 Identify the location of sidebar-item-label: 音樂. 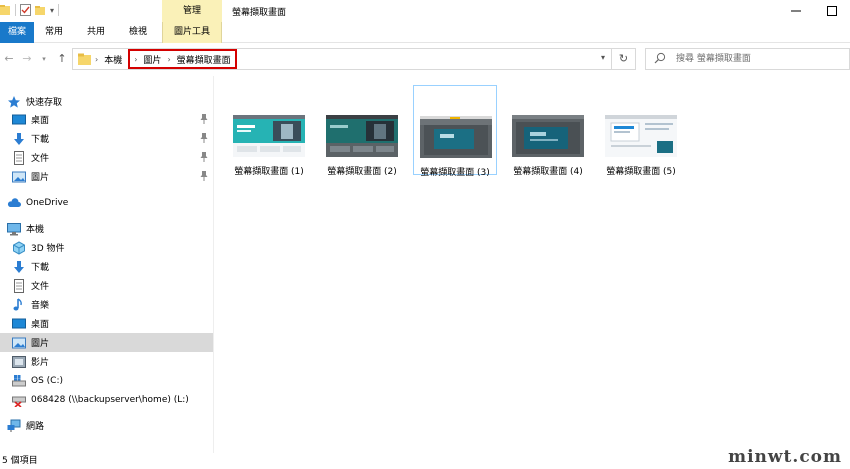
(40, 306).